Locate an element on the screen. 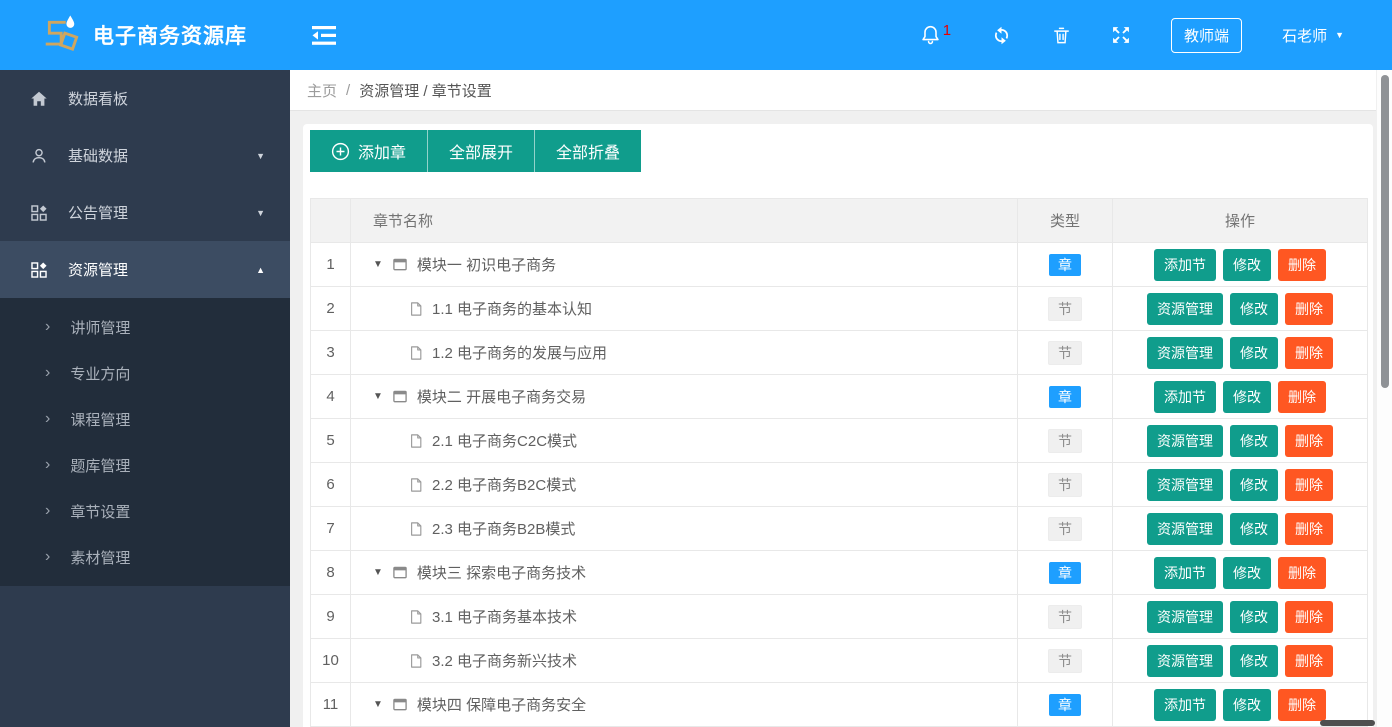 The width and height of the screenshot is (1392, 727). table-header-row: 章节名称 类型 操作 is located at coordinates (839, 220).